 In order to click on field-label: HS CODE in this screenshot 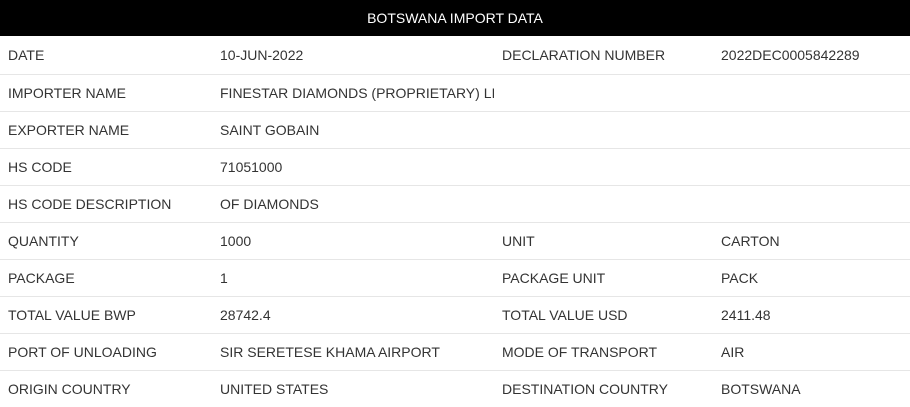, I will do `click(106, 167)`.